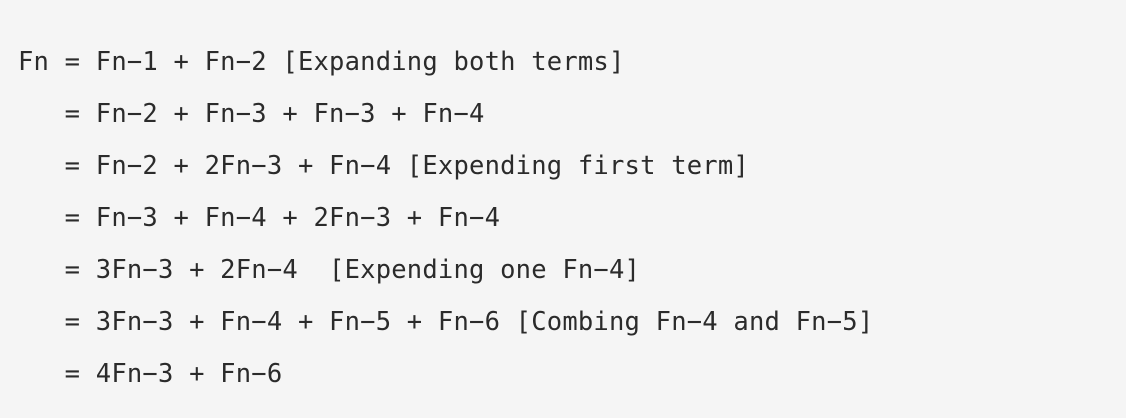  What do you see at coordinates (251, 114) in the screenshot?
I see `code-line-2: = Fn−2 + Fn−3 + Fn−3 + Fn−4` at bounding box center [251, 114].